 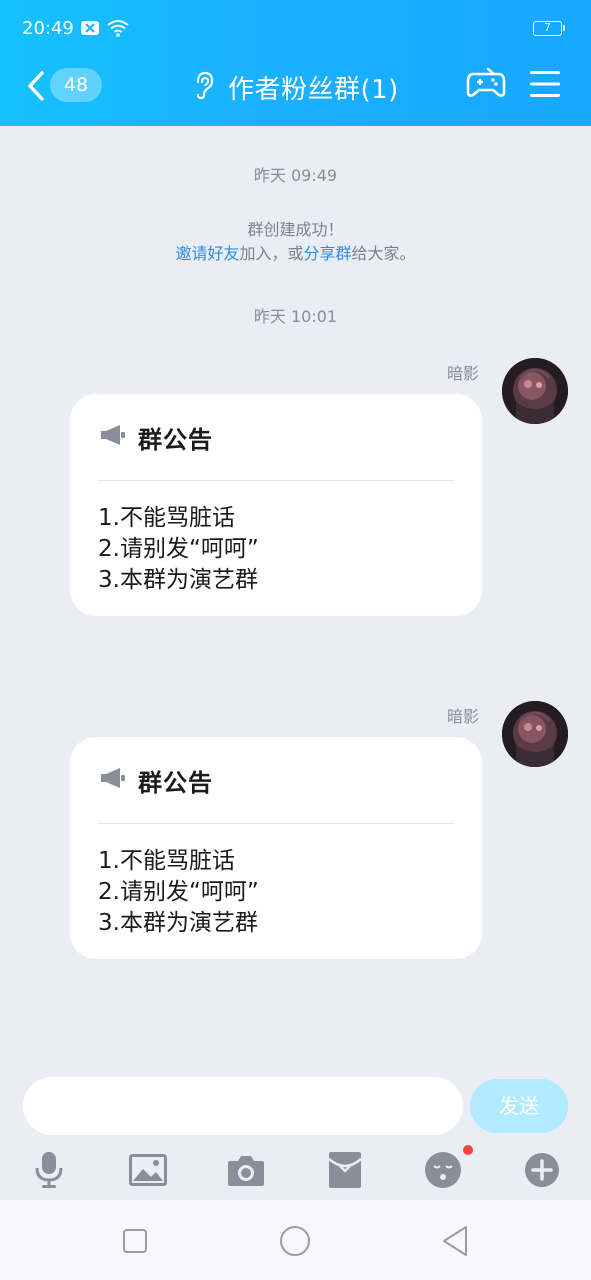 What do you see at coordinates (328, 253) in the screenshot?
I see `share-group-link: 分享群` at bounding box center [328, 253].